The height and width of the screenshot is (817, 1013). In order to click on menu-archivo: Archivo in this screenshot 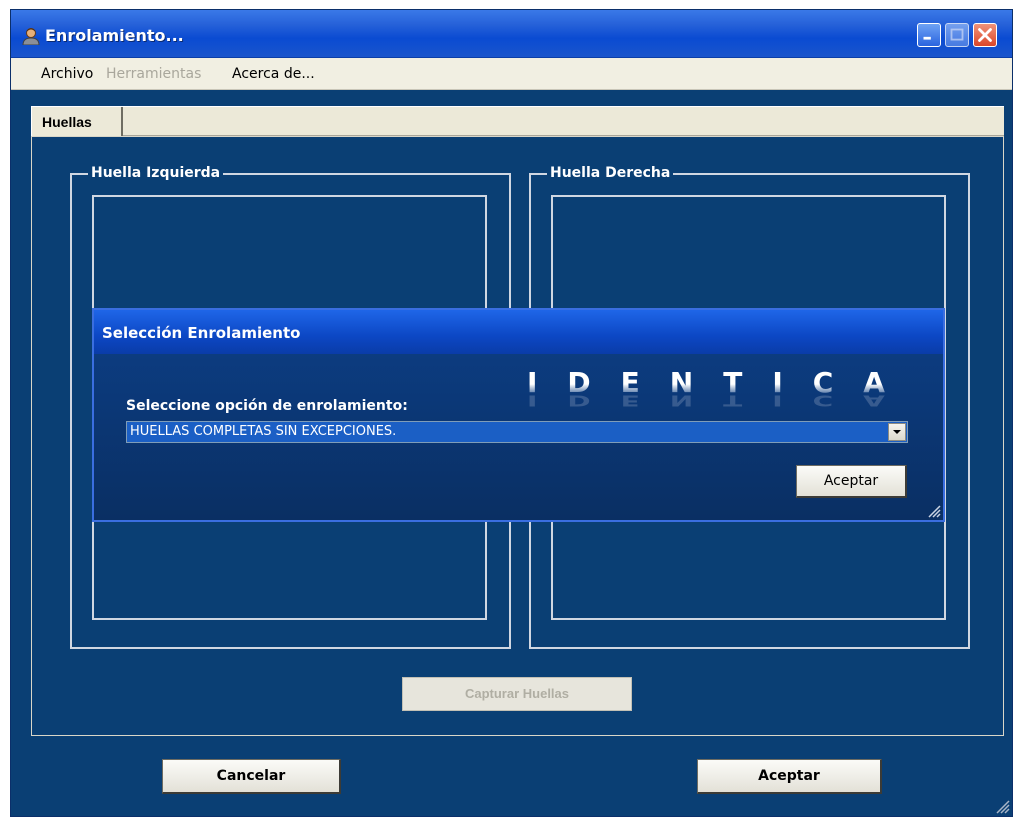, I will do `click(67, 74)`.